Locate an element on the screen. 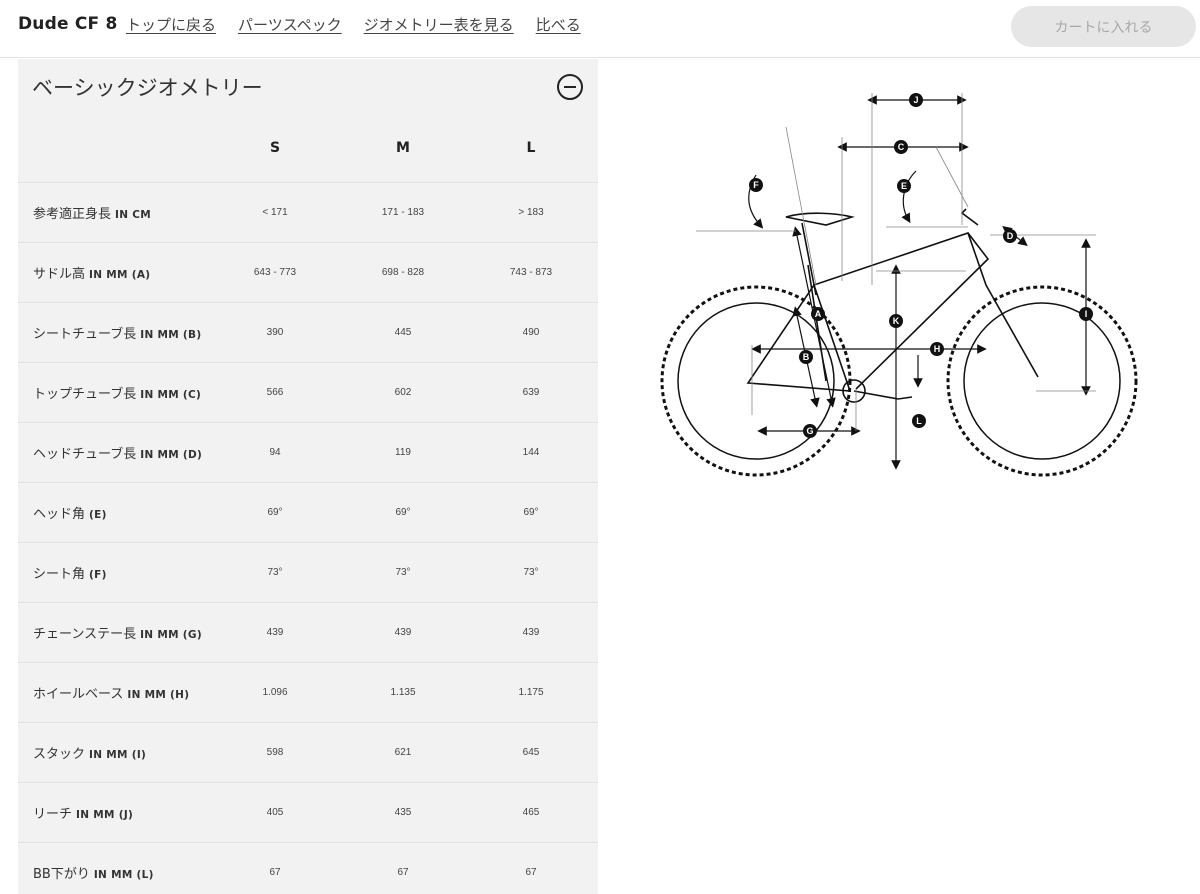 The image size is (1200, 894). row-value-m: 67 is located at coordinates (403, 872).